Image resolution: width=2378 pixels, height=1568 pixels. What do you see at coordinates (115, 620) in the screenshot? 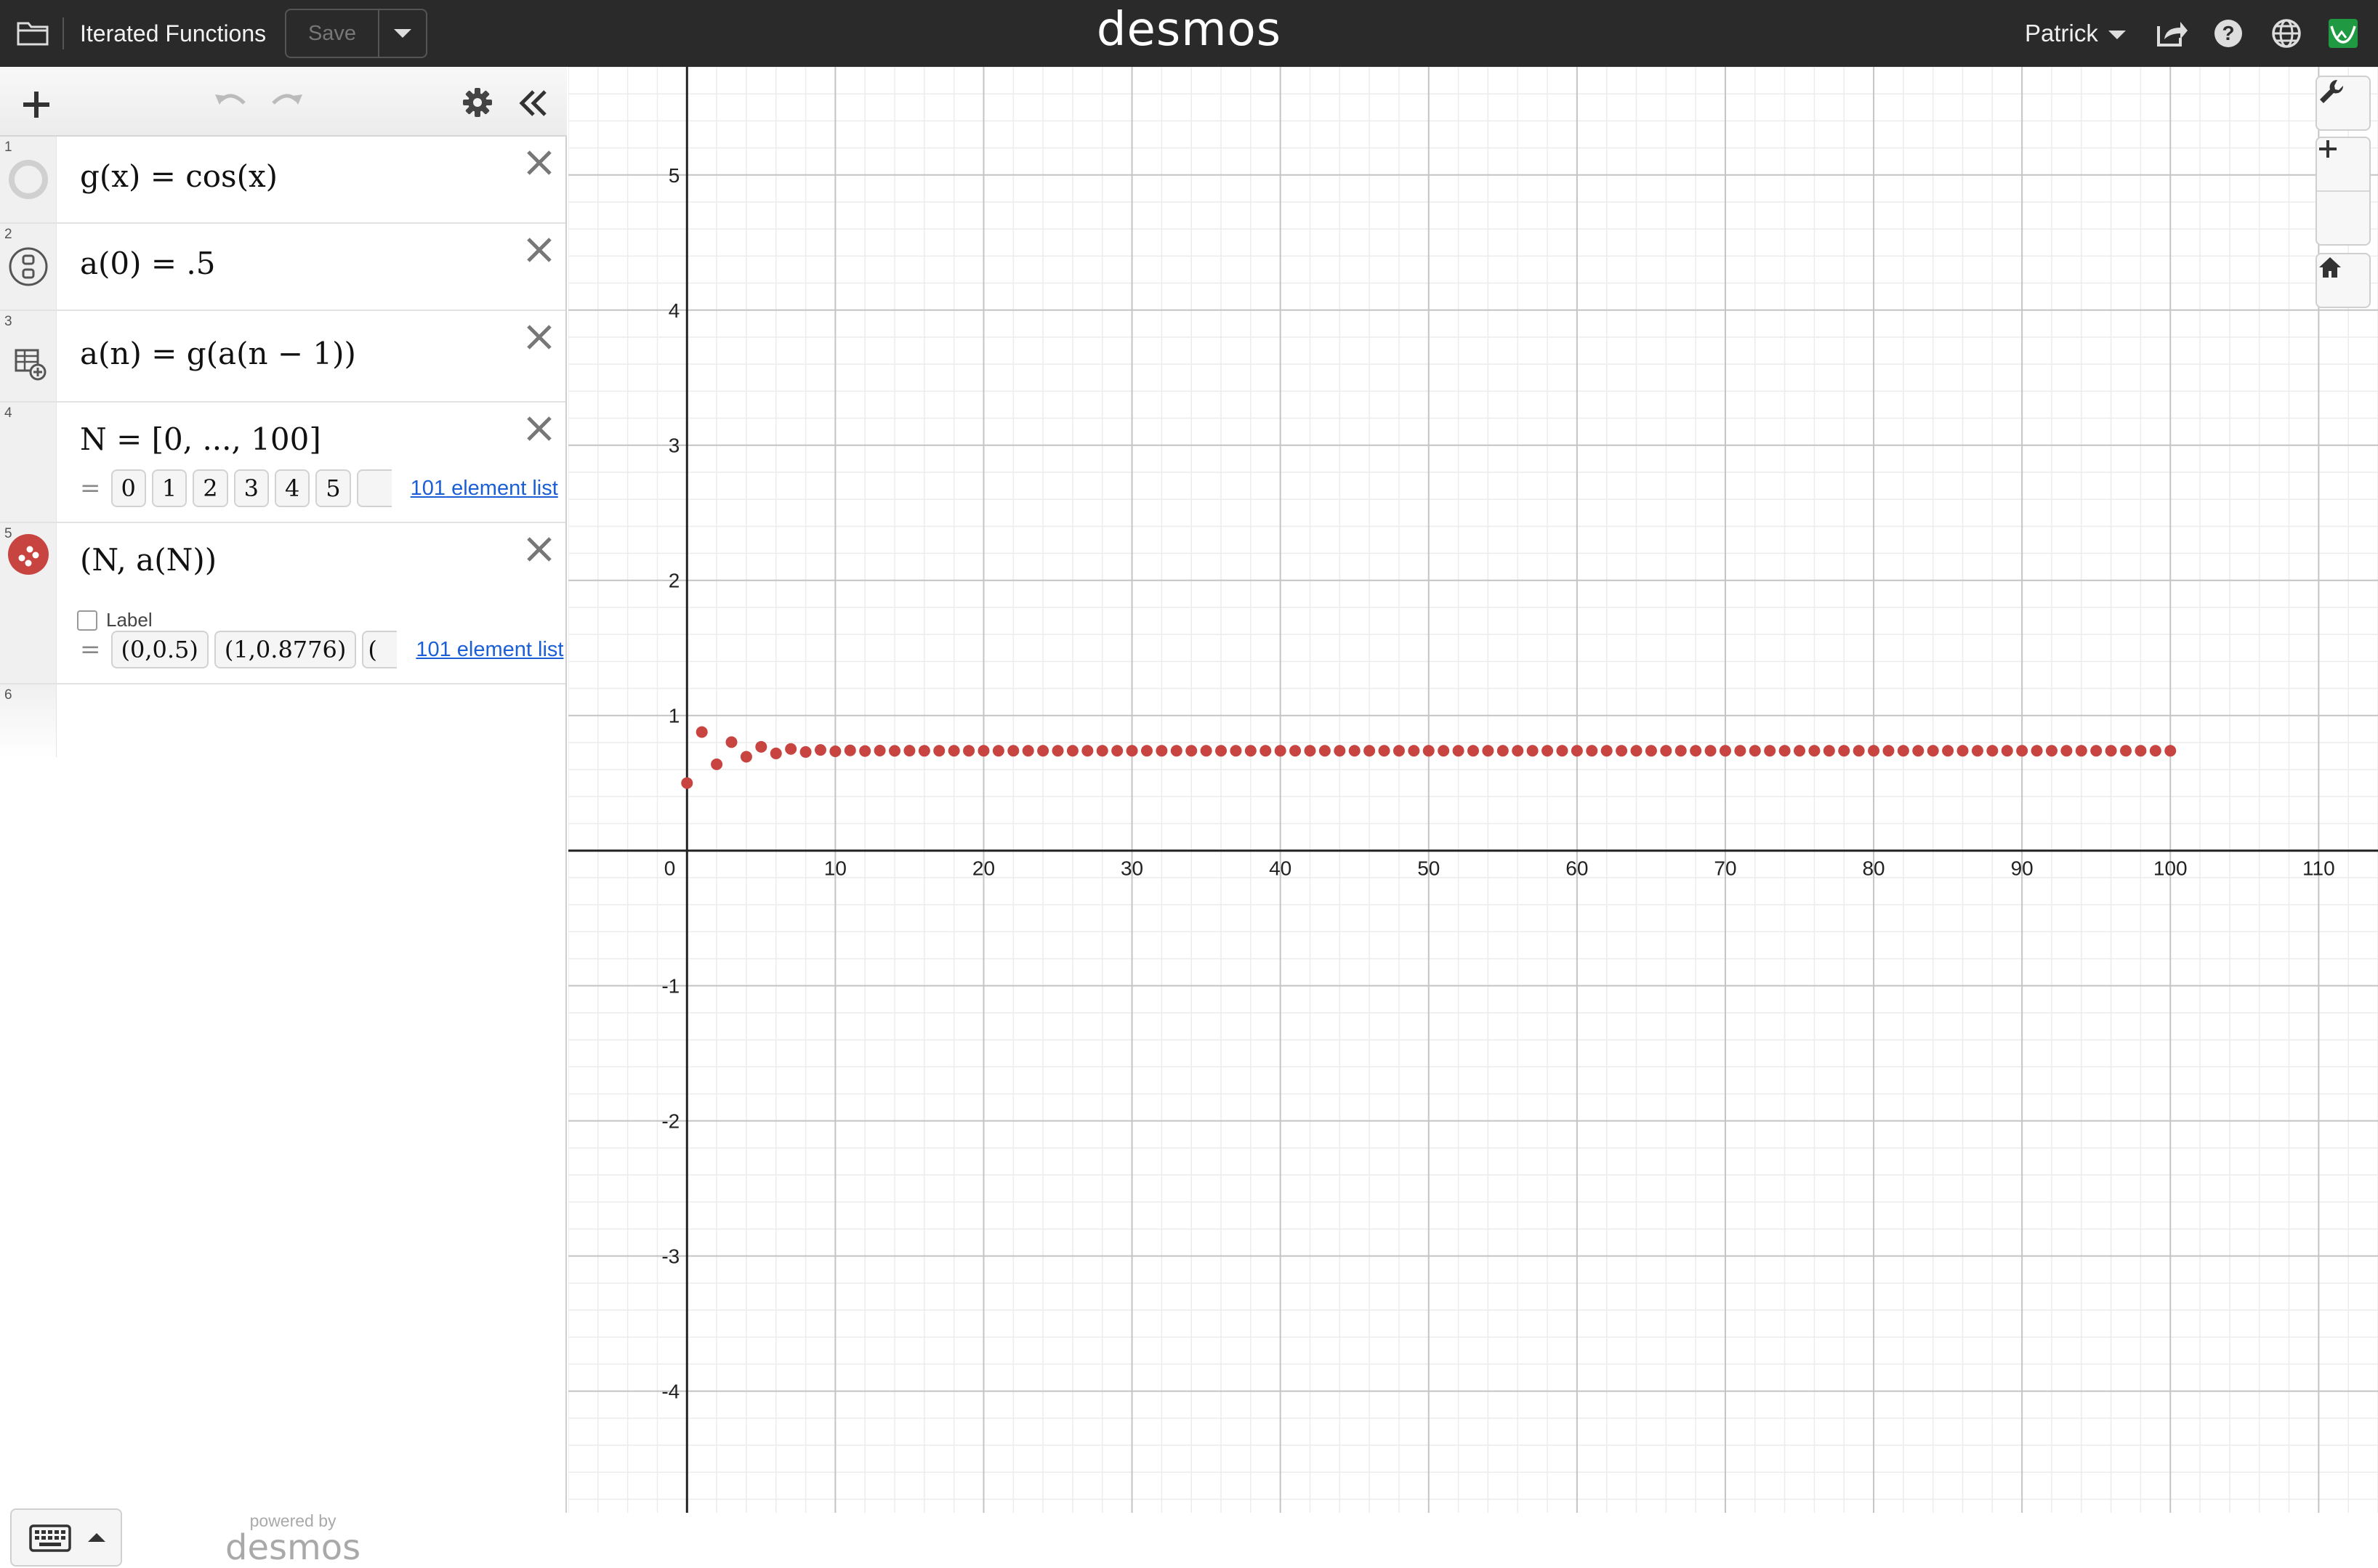
I see `label-toggle: Label` at bounding box center [115, 620].